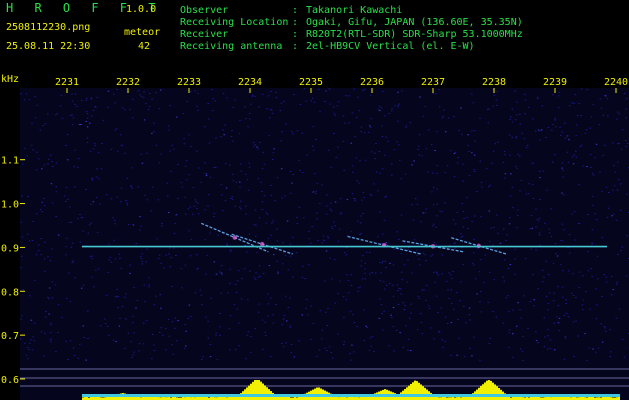  I want to click on signal-strength-bar, so click(281, 398).